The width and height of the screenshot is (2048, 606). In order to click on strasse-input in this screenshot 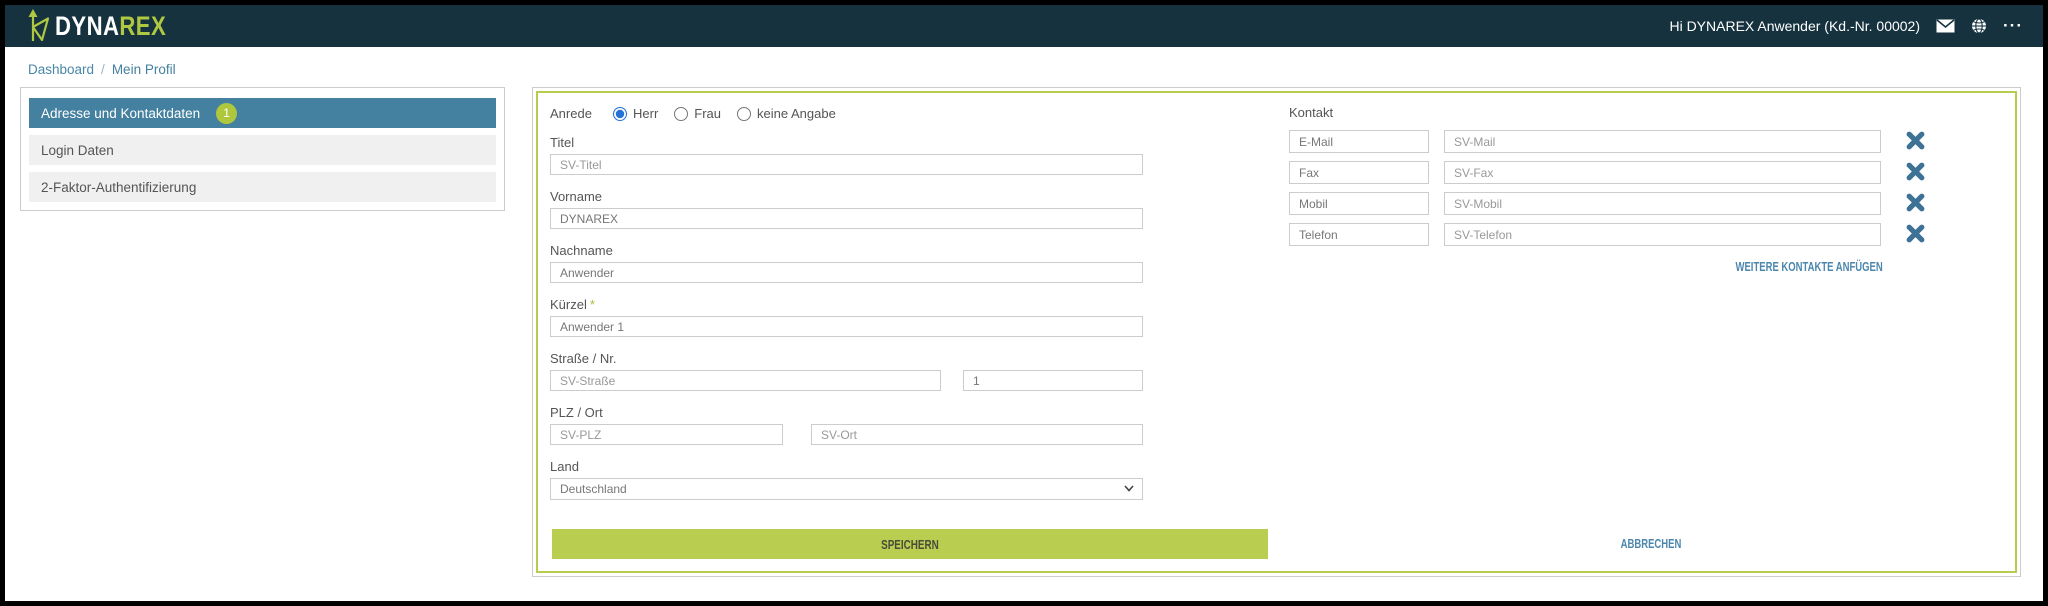, I will do `click(745, 380)`.